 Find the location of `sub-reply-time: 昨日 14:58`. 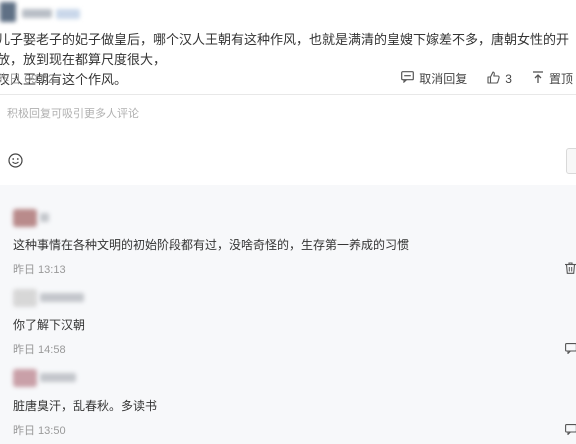

sub-reply-time: 昨日 14:58 is located at coordinates (39, 350).